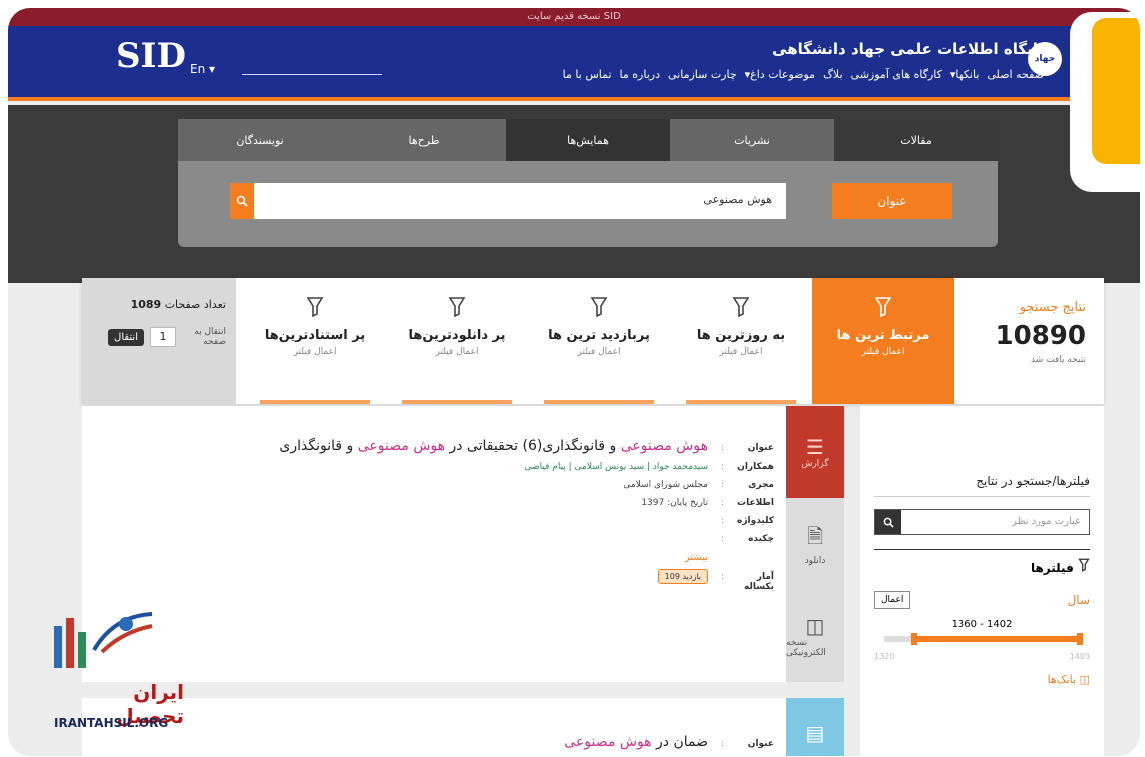  I want to click on search-button, so click(242, 201).